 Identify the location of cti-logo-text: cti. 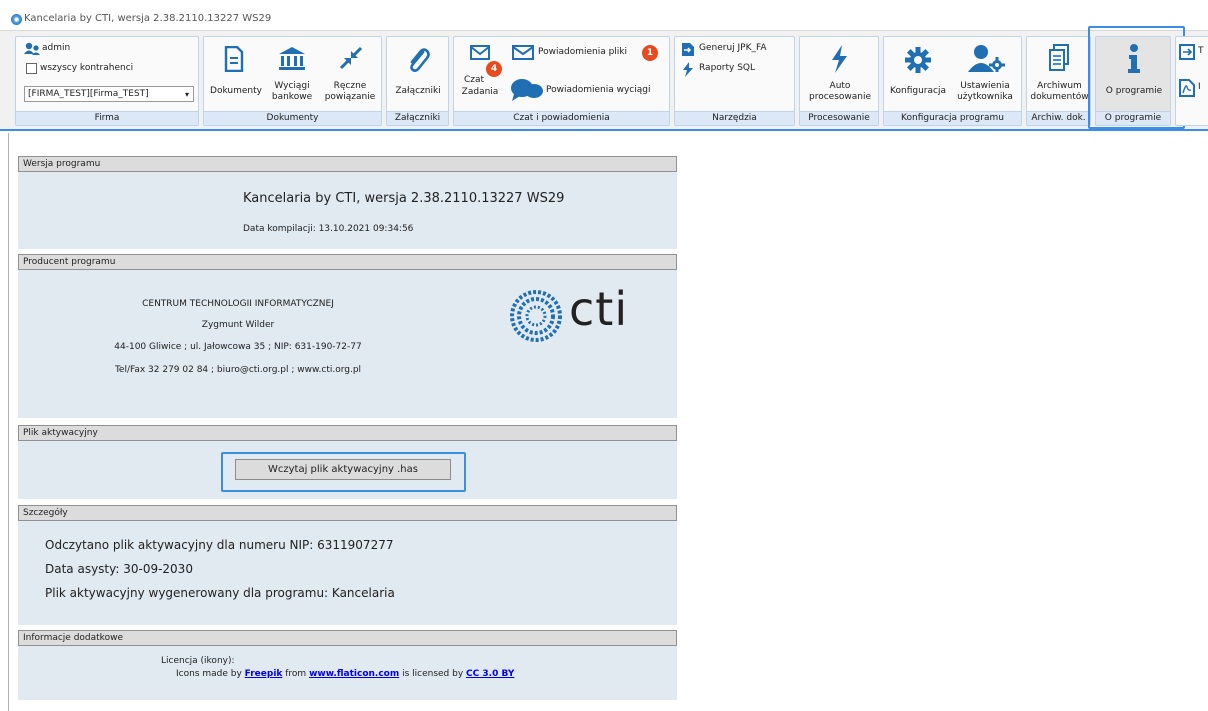
(599, 309).